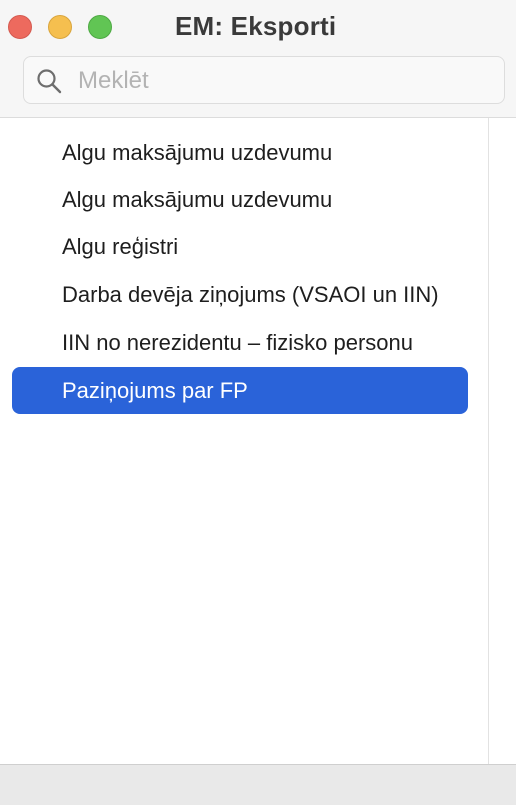 The width and height of the screenshot is (516, 805). Describe the element at coordinates (288, 81) in the screenshot. I see `search-input` at that location.